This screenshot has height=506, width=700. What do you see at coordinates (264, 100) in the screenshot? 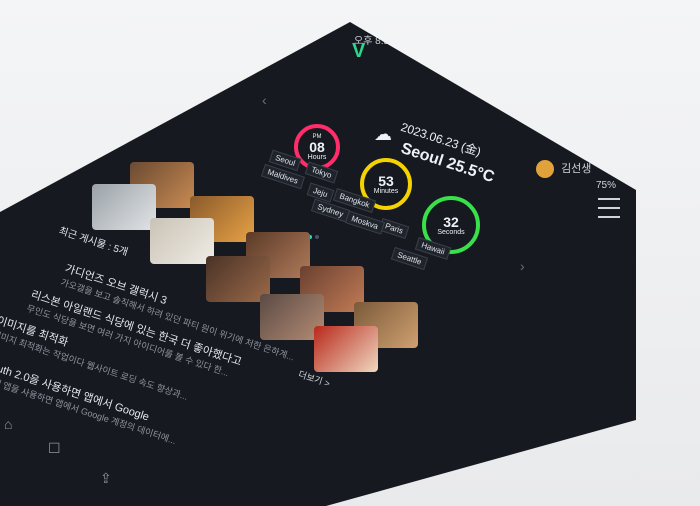
I see `chevron-up-icon: ‹` at bounding box center [264, 100].